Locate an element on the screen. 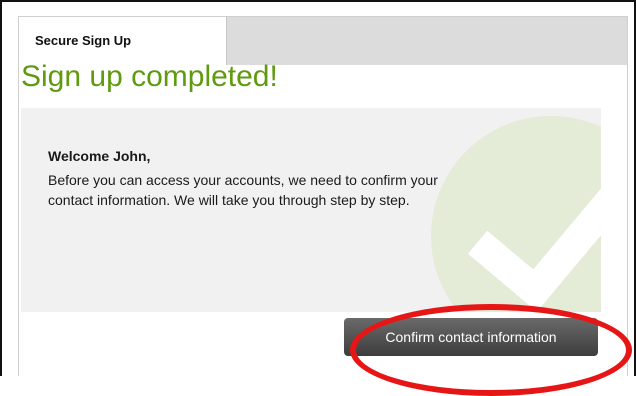  tab-bar: Secure Sign Up is located at coordinates (323, 40).